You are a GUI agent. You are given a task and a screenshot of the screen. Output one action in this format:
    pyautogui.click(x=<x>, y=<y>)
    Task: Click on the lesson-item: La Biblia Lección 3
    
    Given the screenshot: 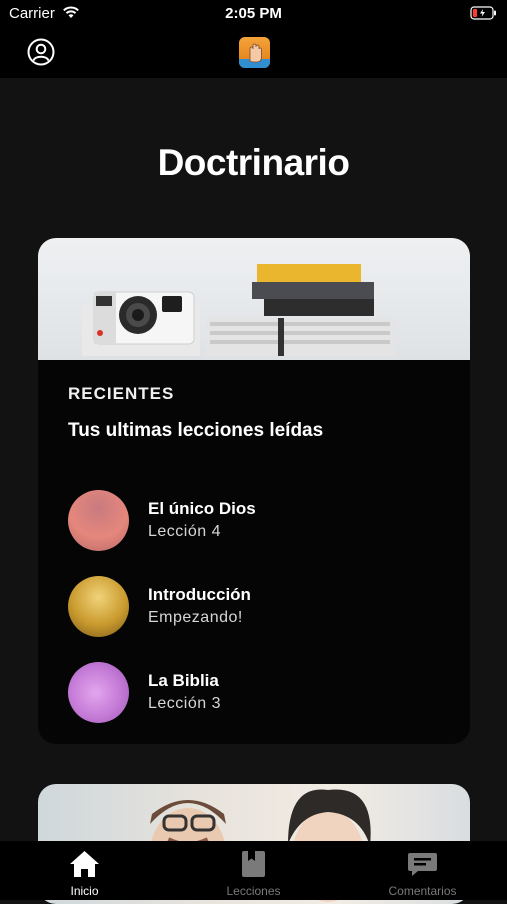 What is the action you would take?
    pyautogui.click(x=258, y=693)
    